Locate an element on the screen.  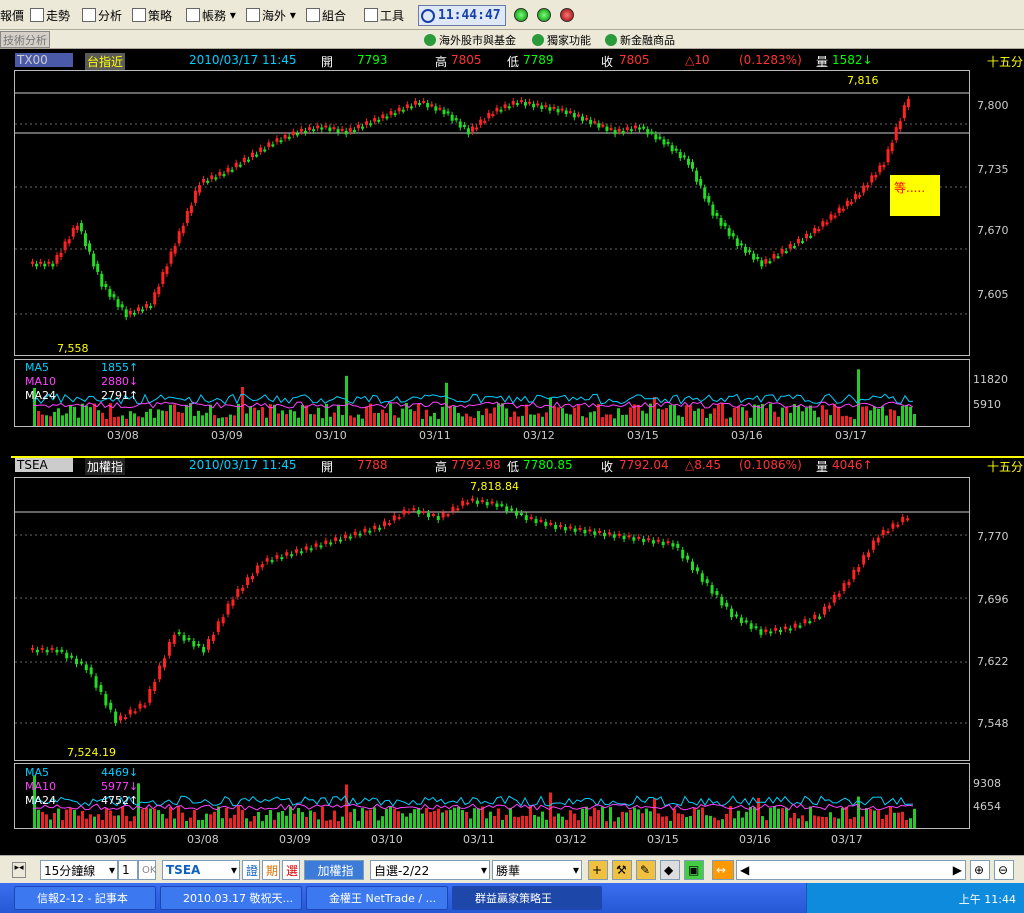
grid-icon: ▣ is located at coordinates (694, 870).